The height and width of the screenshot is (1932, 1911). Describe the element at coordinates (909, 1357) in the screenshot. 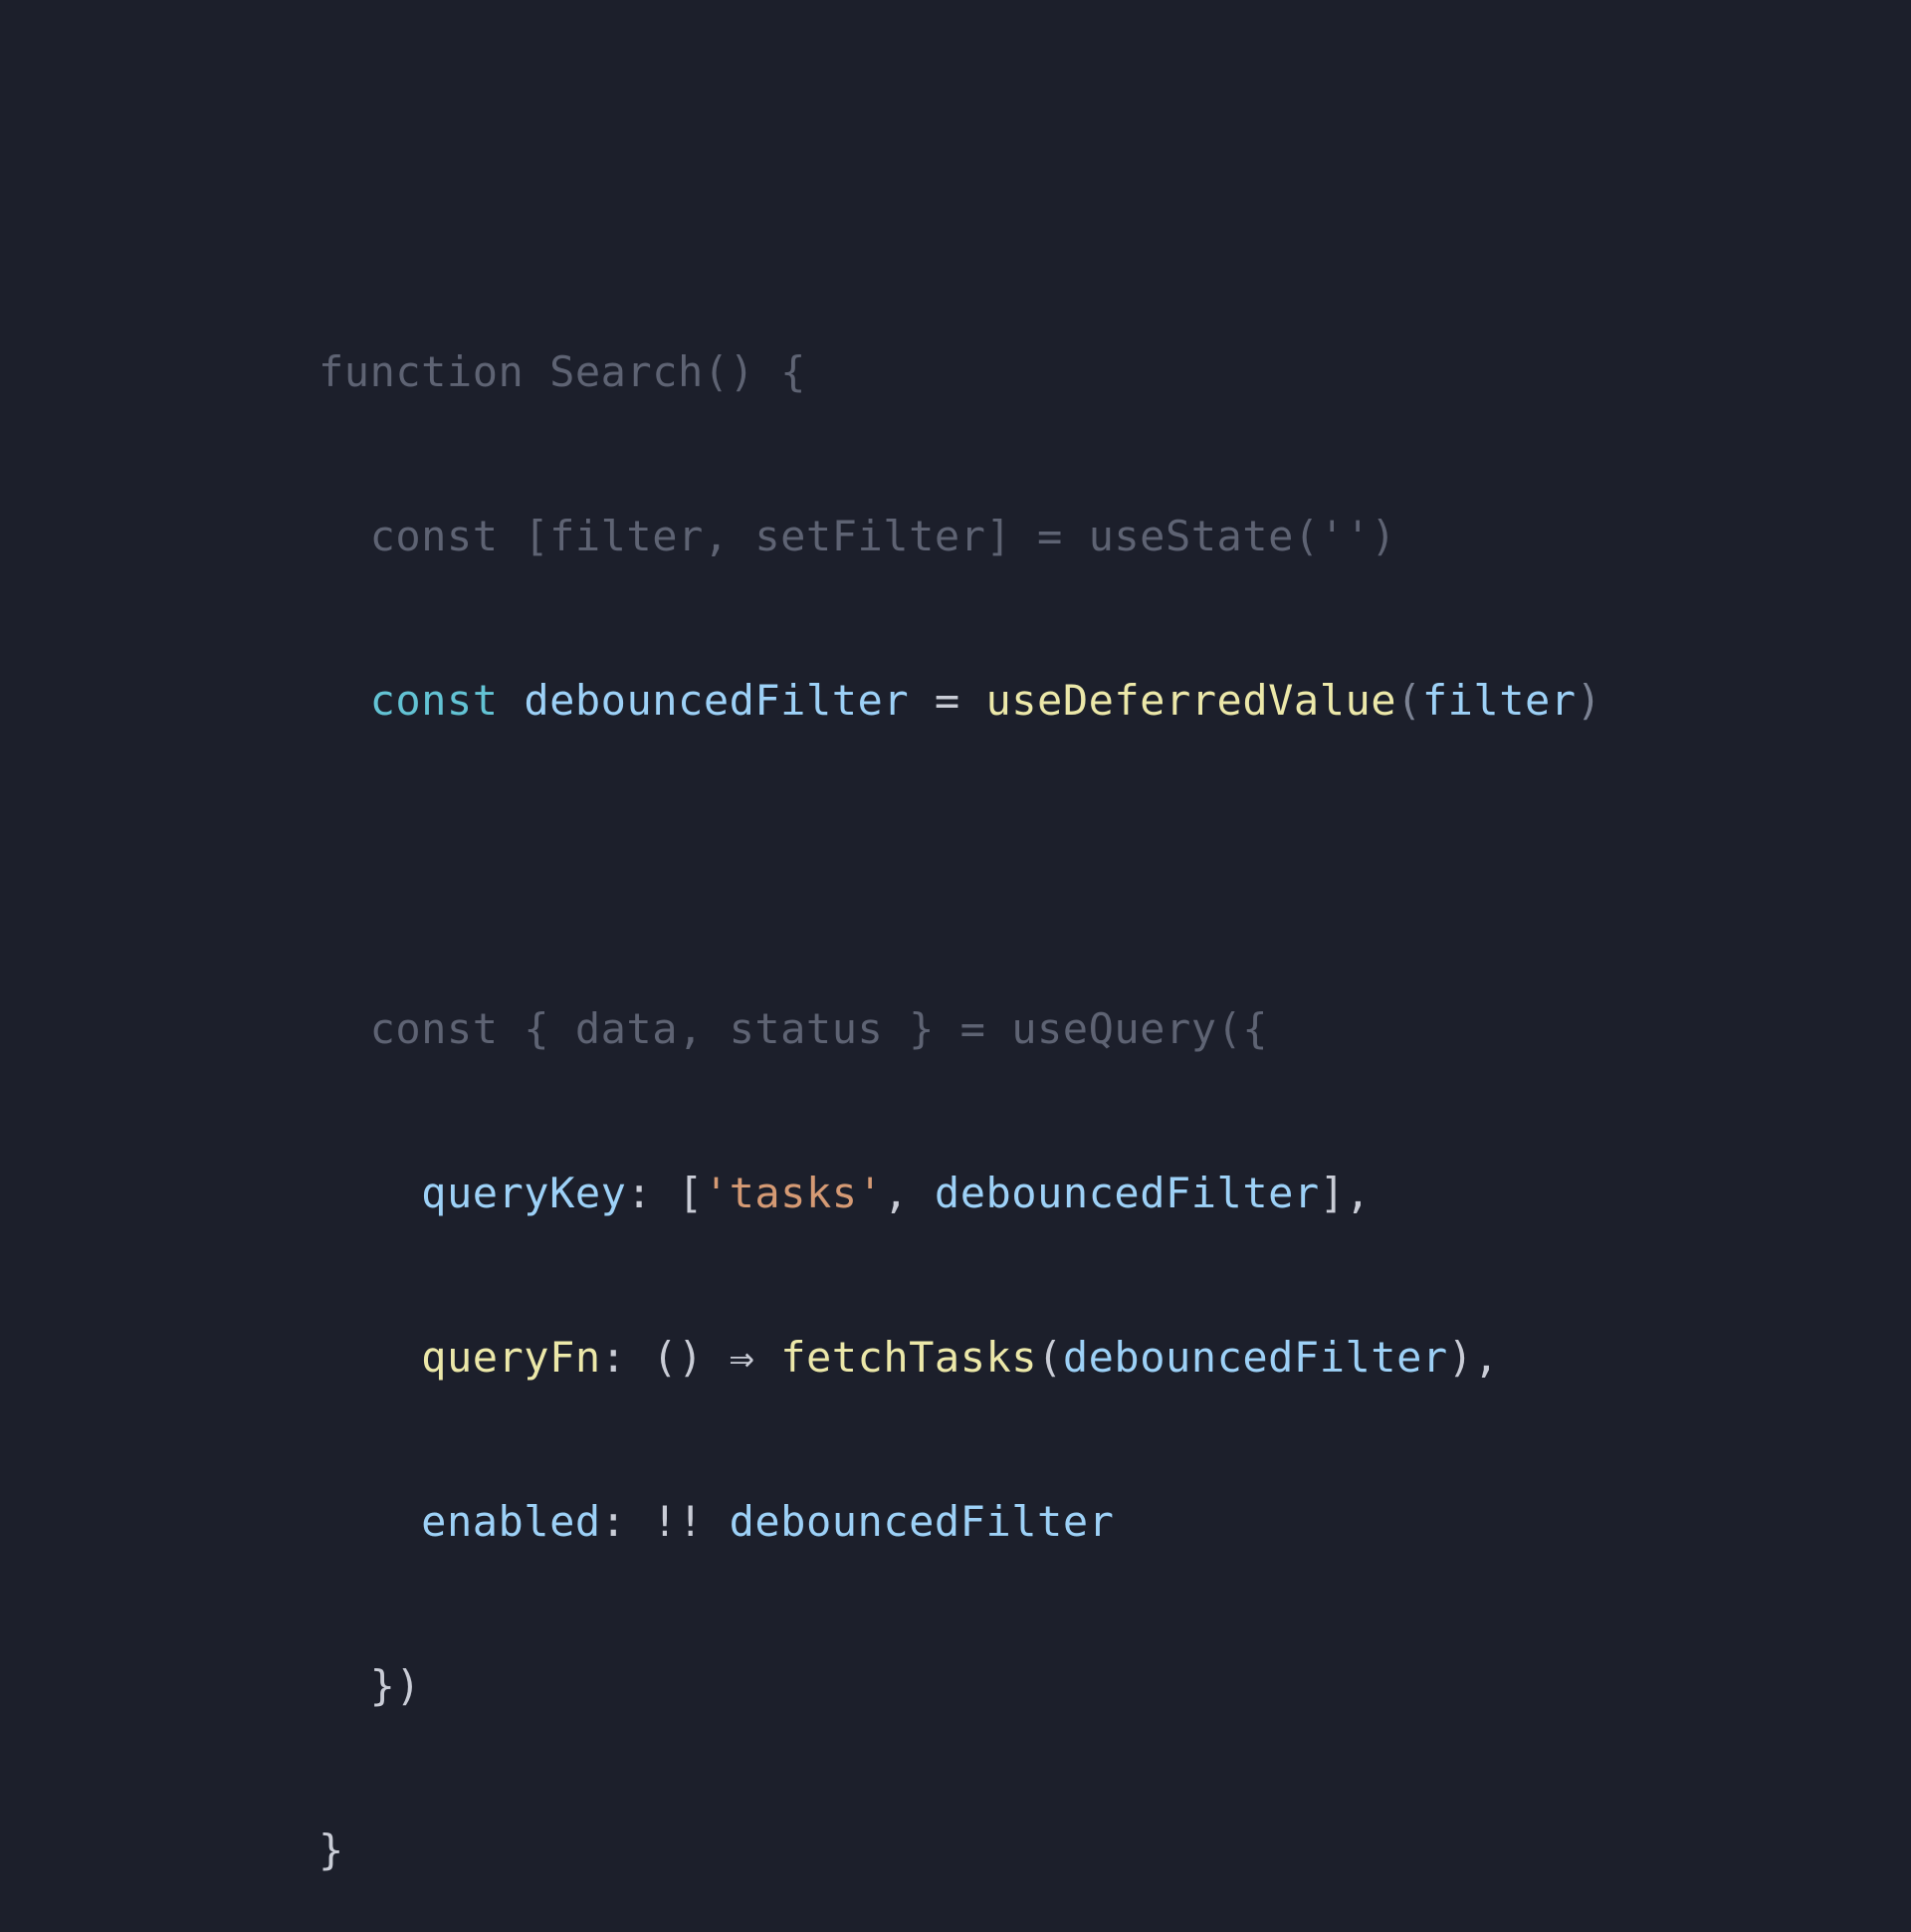

I see `function-fetch-tasks: fetchTasks` at that location.